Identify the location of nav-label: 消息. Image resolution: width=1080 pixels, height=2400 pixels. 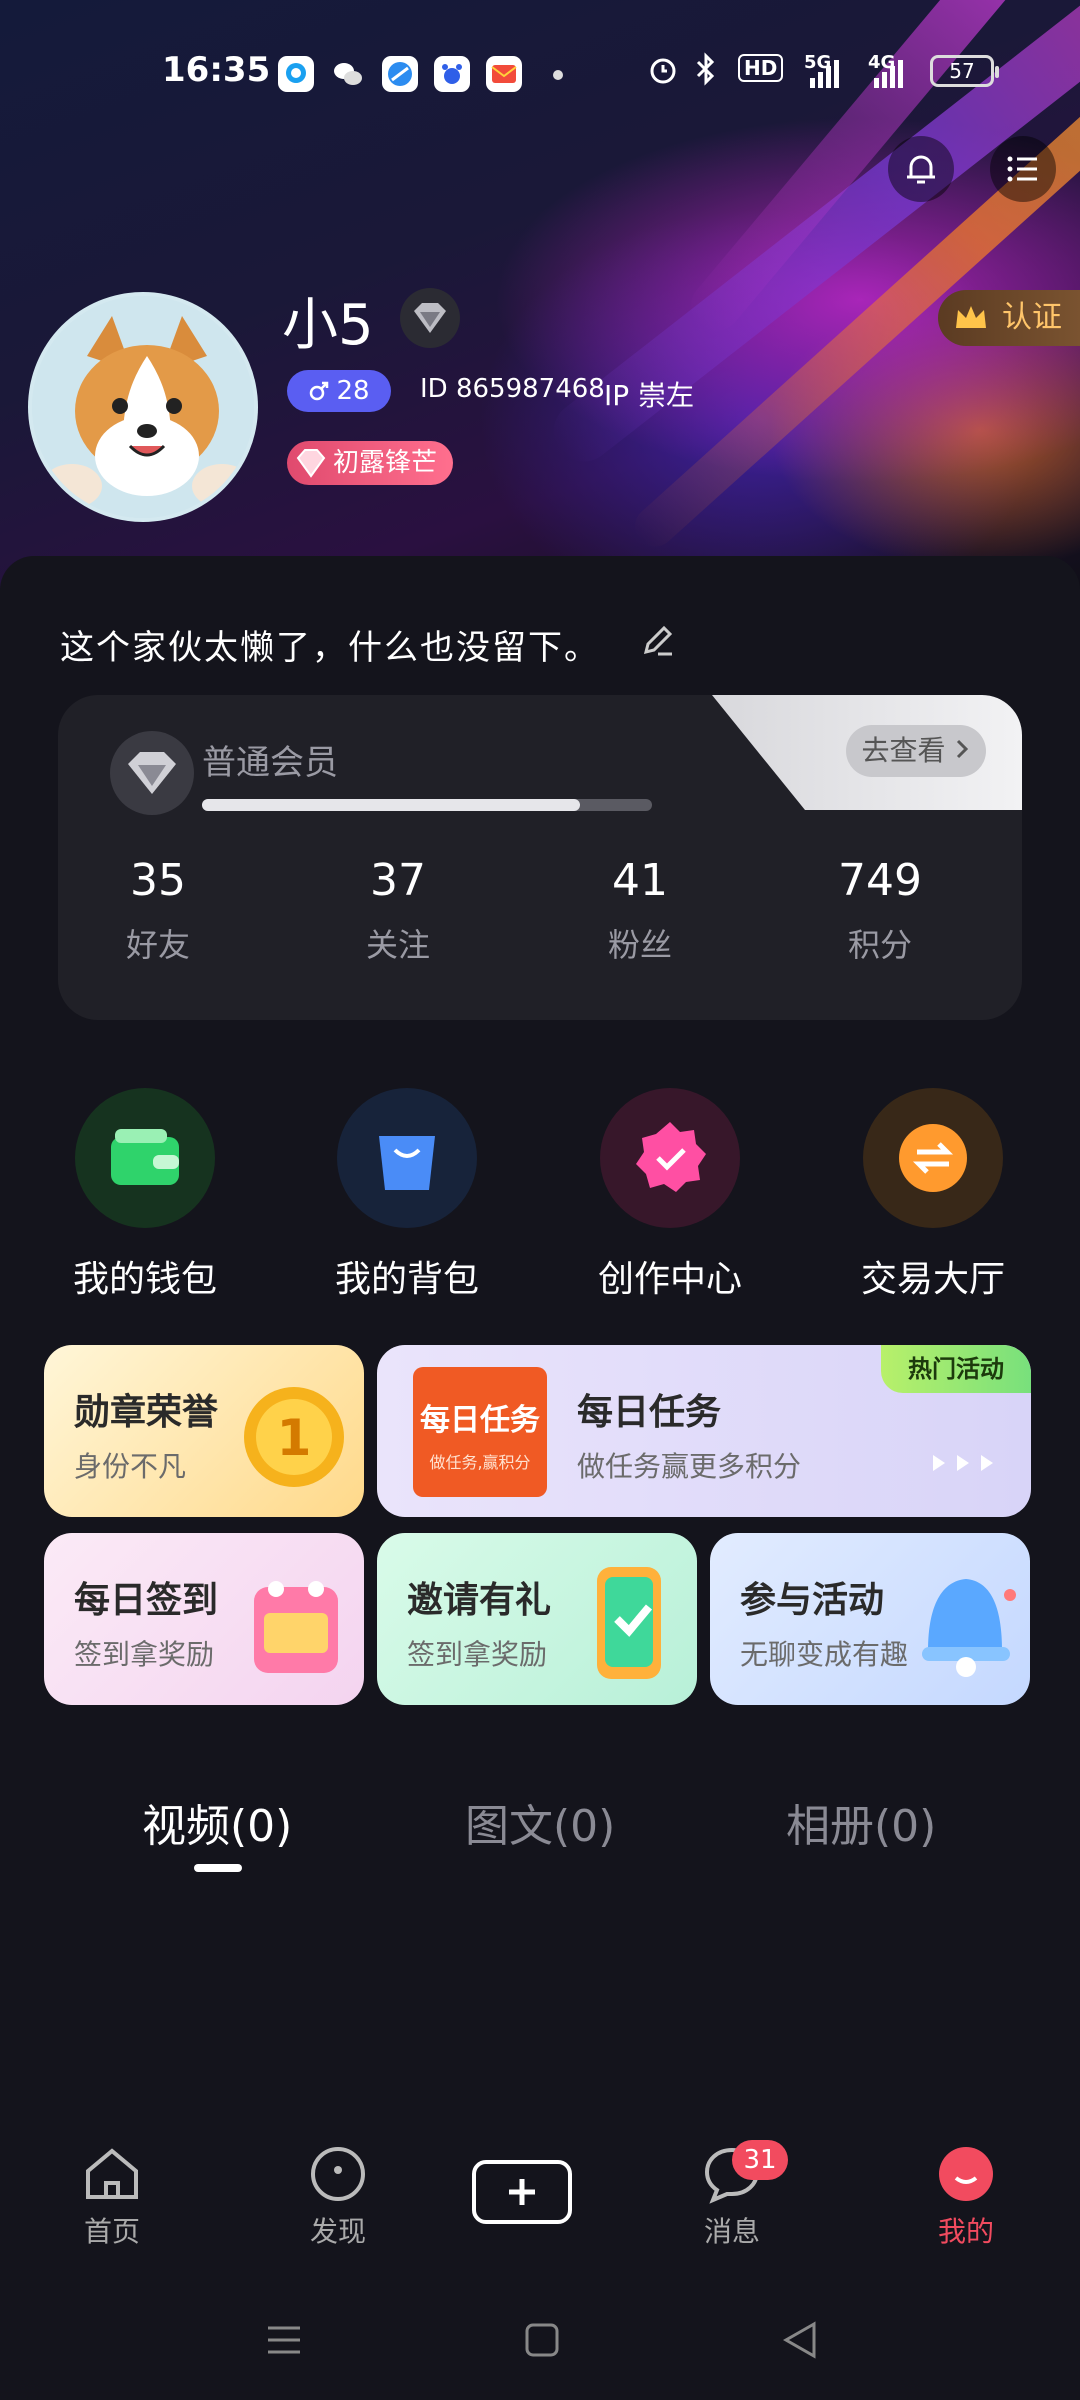
(731, 2231).